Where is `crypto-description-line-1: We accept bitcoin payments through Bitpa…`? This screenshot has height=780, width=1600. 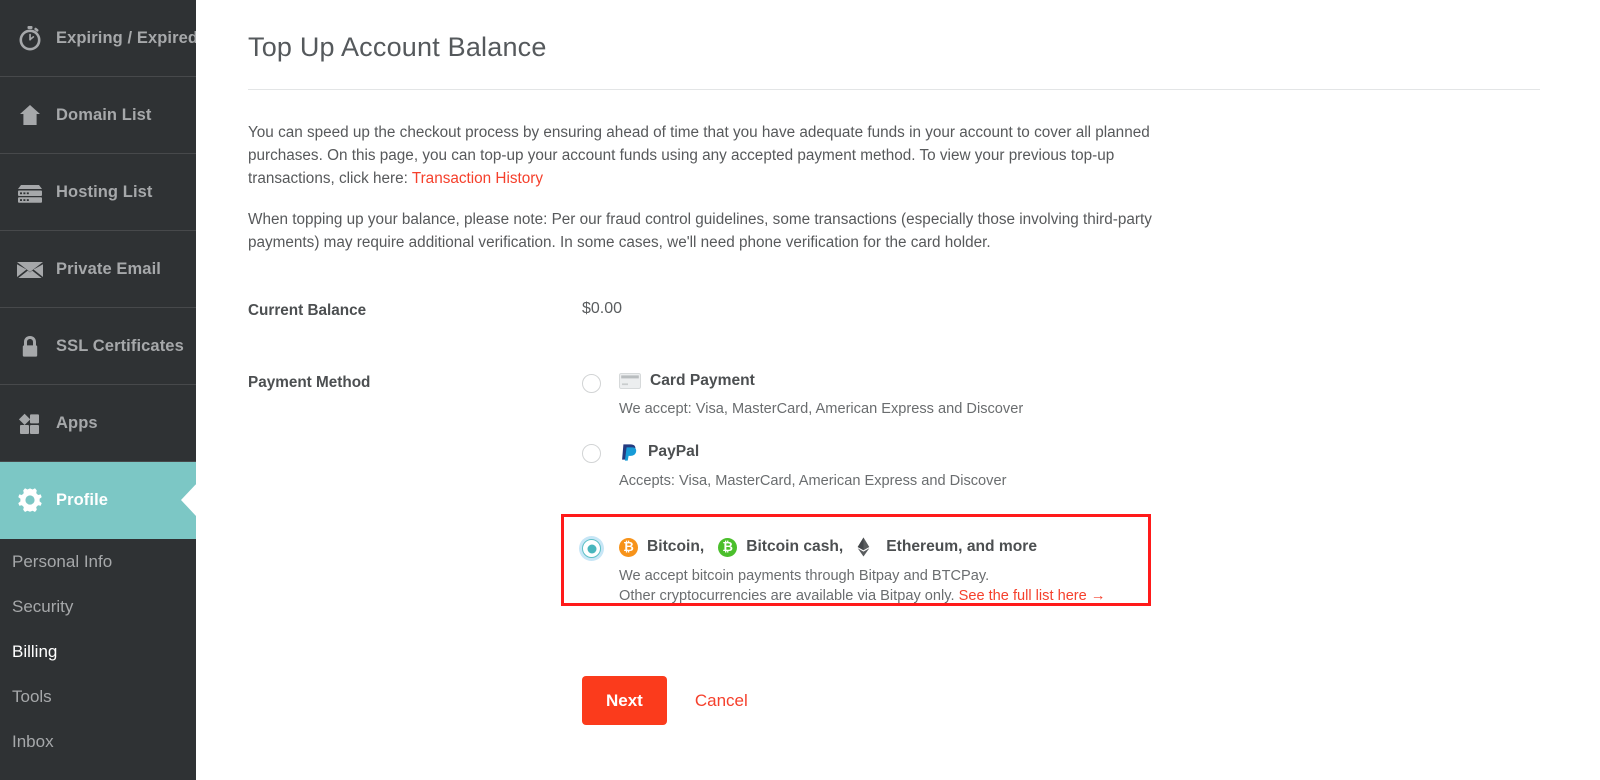
crypto-description-line-1: We accept bitcoin payments through Bitpa… is located at coordinates (804, 576).